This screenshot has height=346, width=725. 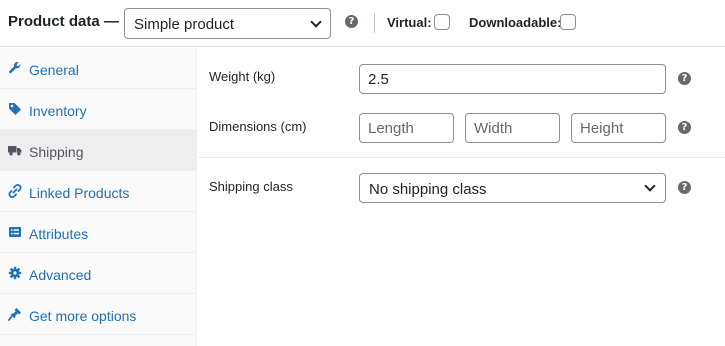 I want to click on weight-input, so click(x=512, y=79).